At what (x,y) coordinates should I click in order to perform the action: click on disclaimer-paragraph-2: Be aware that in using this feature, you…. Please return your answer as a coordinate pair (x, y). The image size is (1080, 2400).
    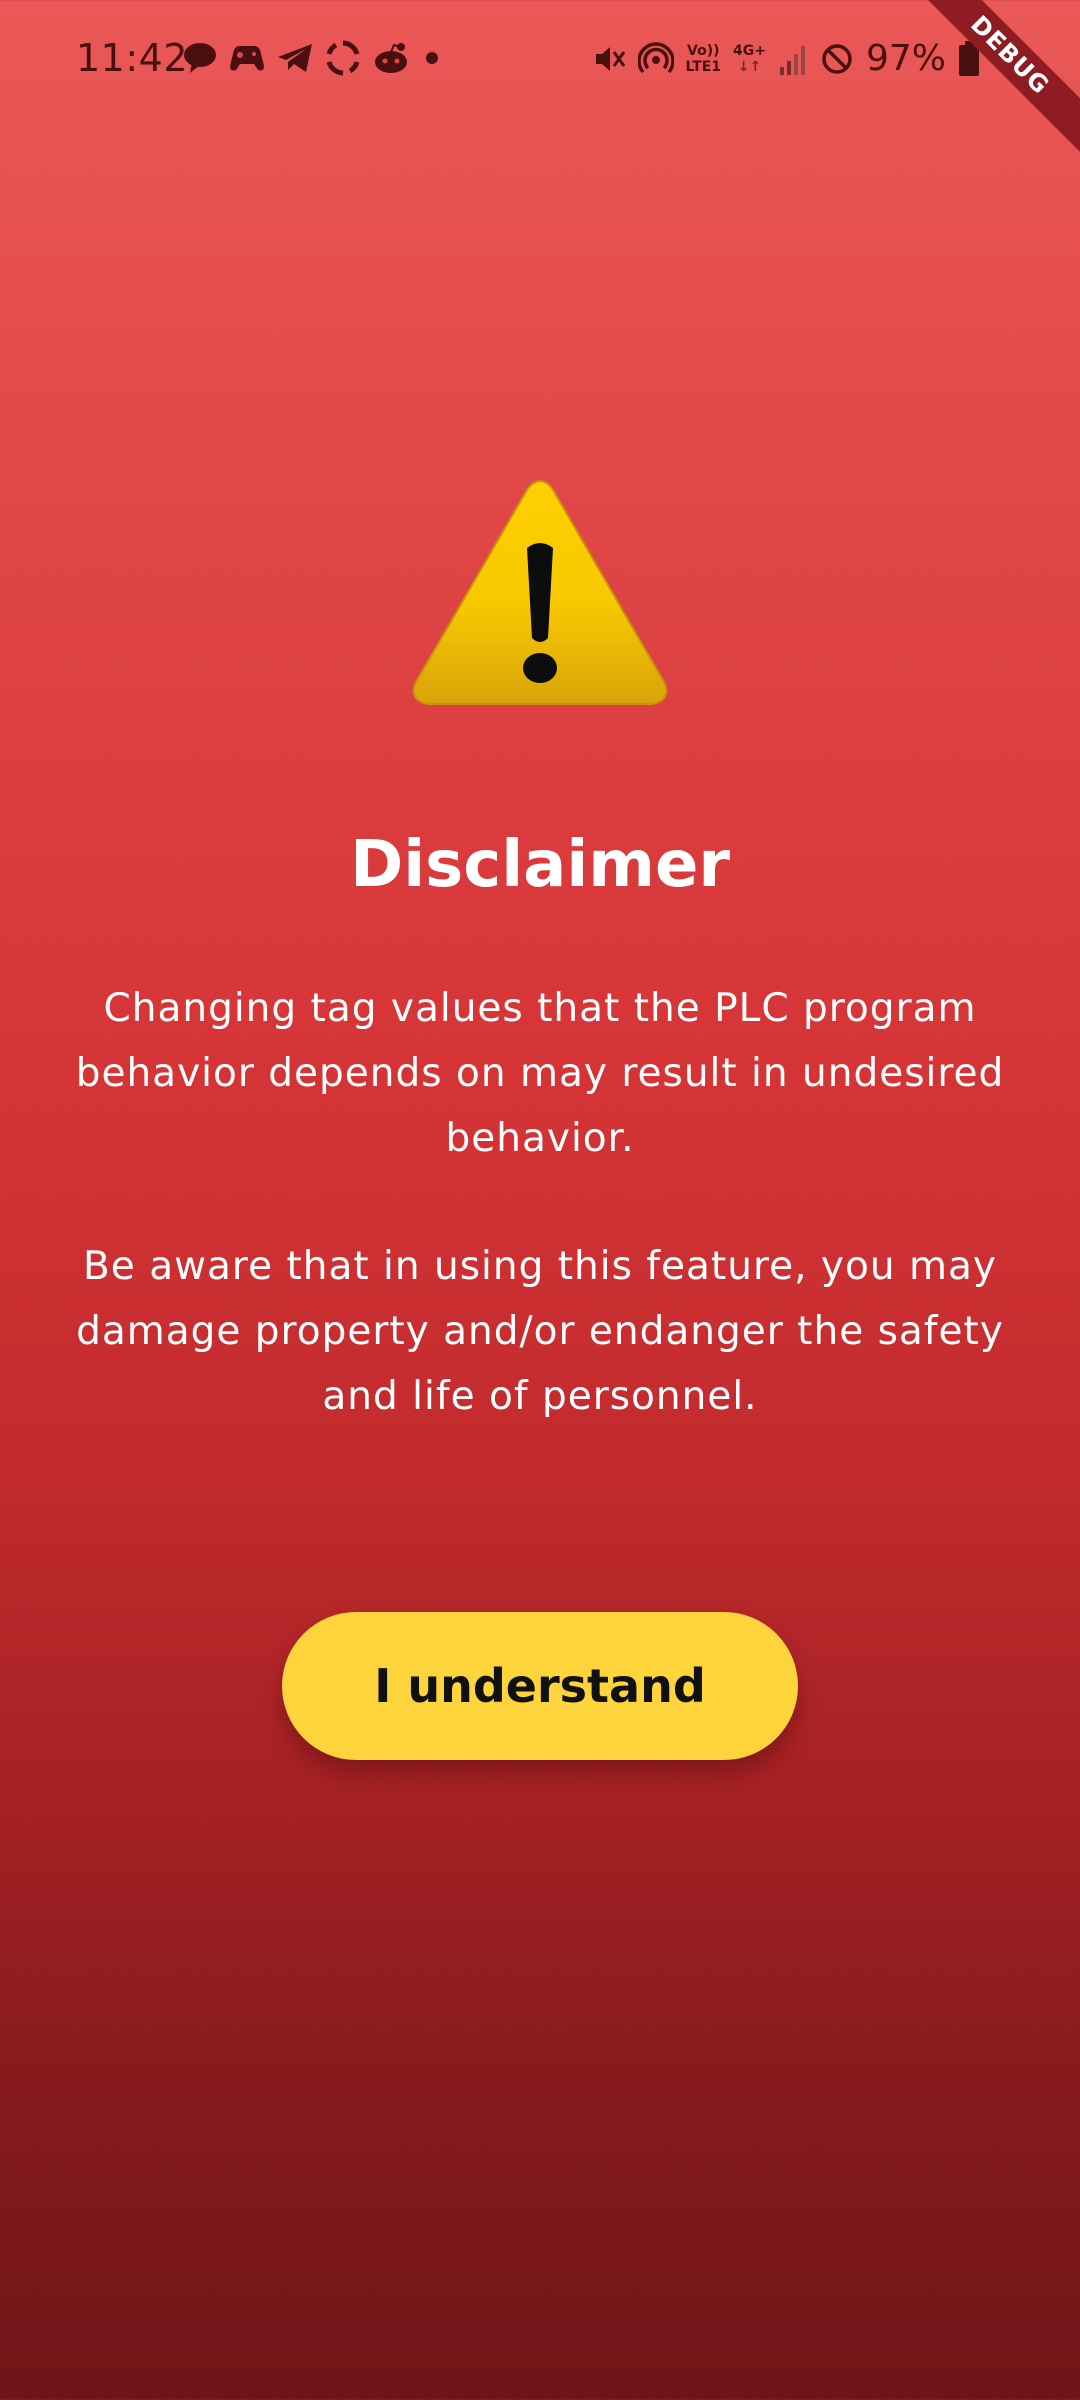
    Looking at the image, I should click on (540, 1331).